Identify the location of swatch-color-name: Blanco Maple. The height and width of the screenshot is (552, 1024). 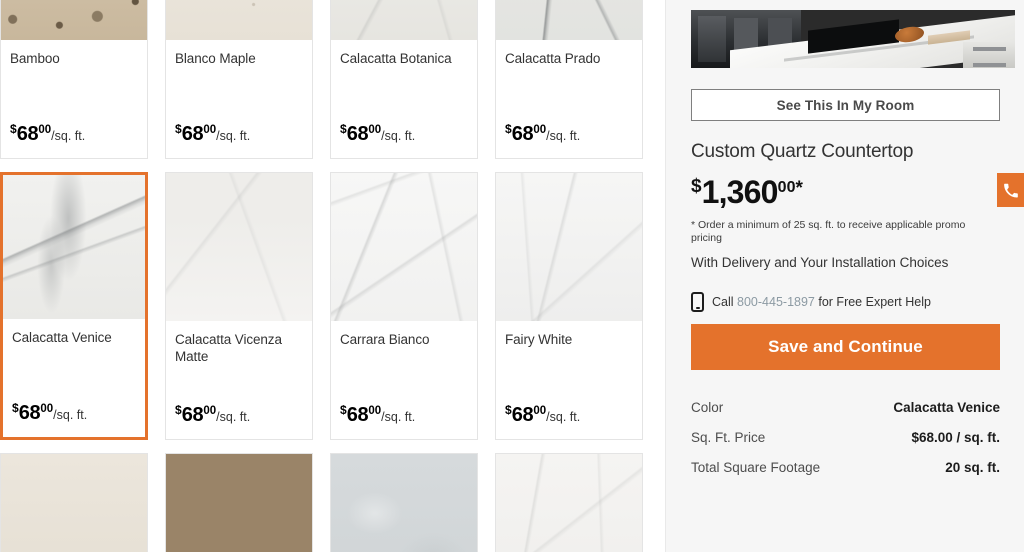
(215, 58).